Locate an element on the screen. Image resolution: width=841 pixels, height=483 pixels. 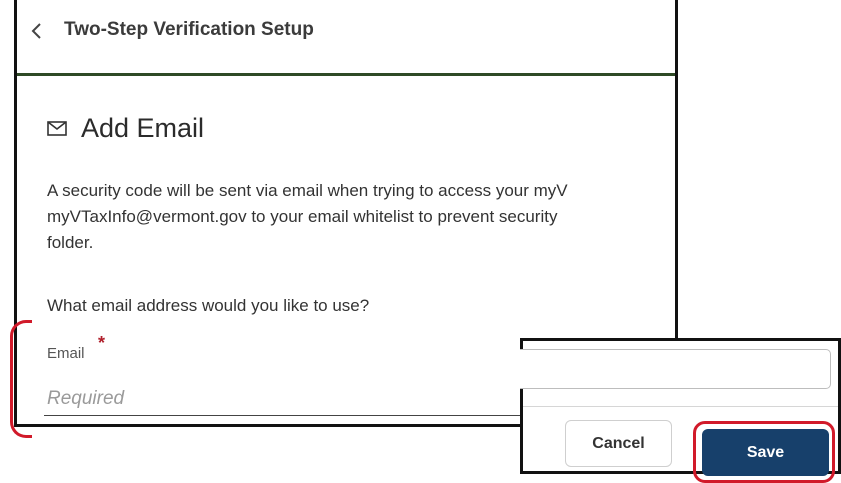
divider is located at coordinates (680, 406).